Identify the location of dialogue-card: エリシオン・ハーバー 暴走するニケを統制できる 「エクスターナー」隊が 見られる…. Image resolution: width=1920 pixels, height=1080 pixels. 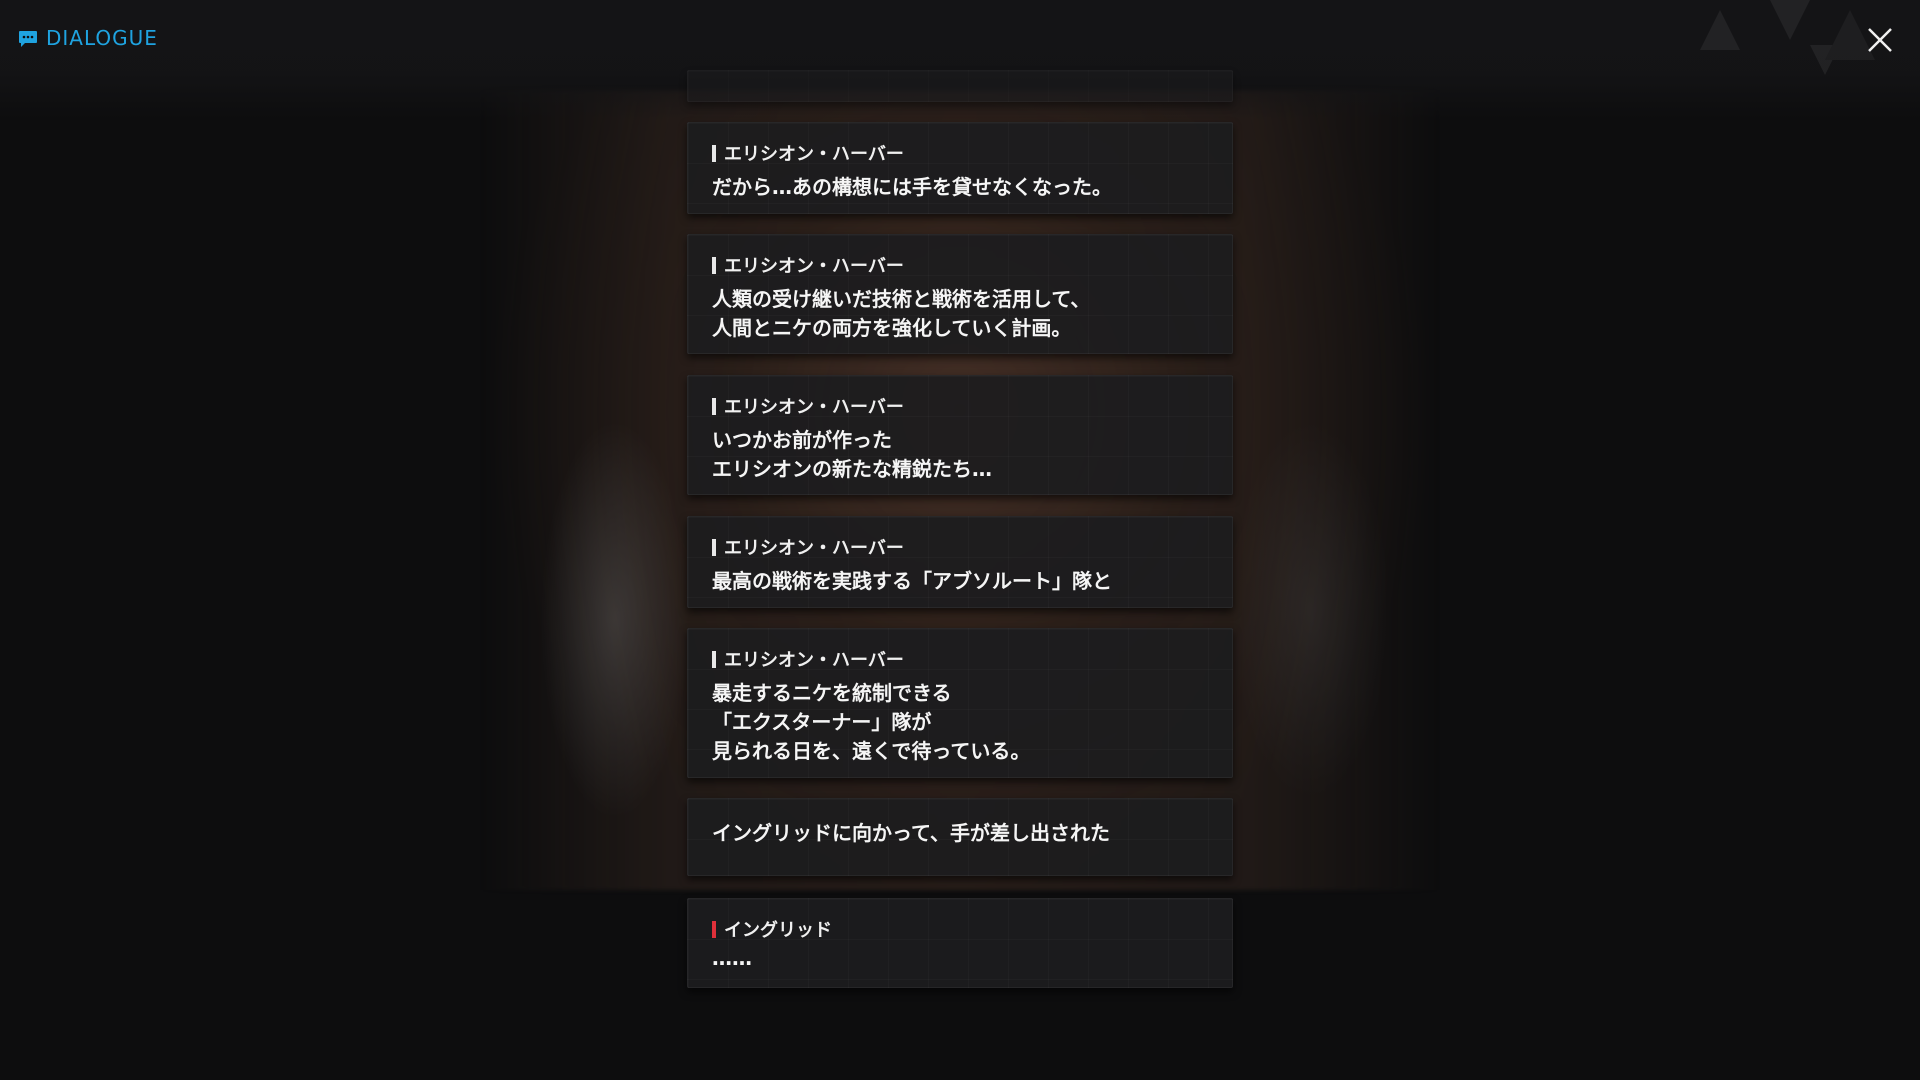
(960, 703).